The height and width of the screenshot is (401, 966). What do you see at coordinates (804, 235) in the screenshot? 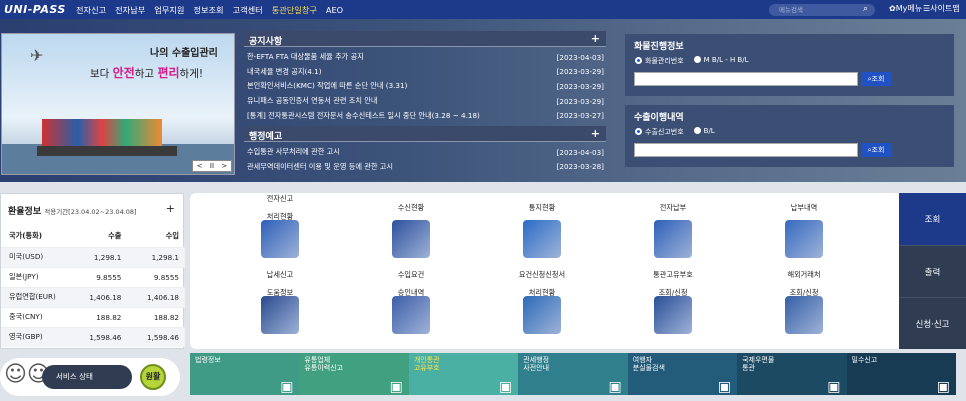
I see `service-item-4: 납부내역` at bounding box center [804, 235].